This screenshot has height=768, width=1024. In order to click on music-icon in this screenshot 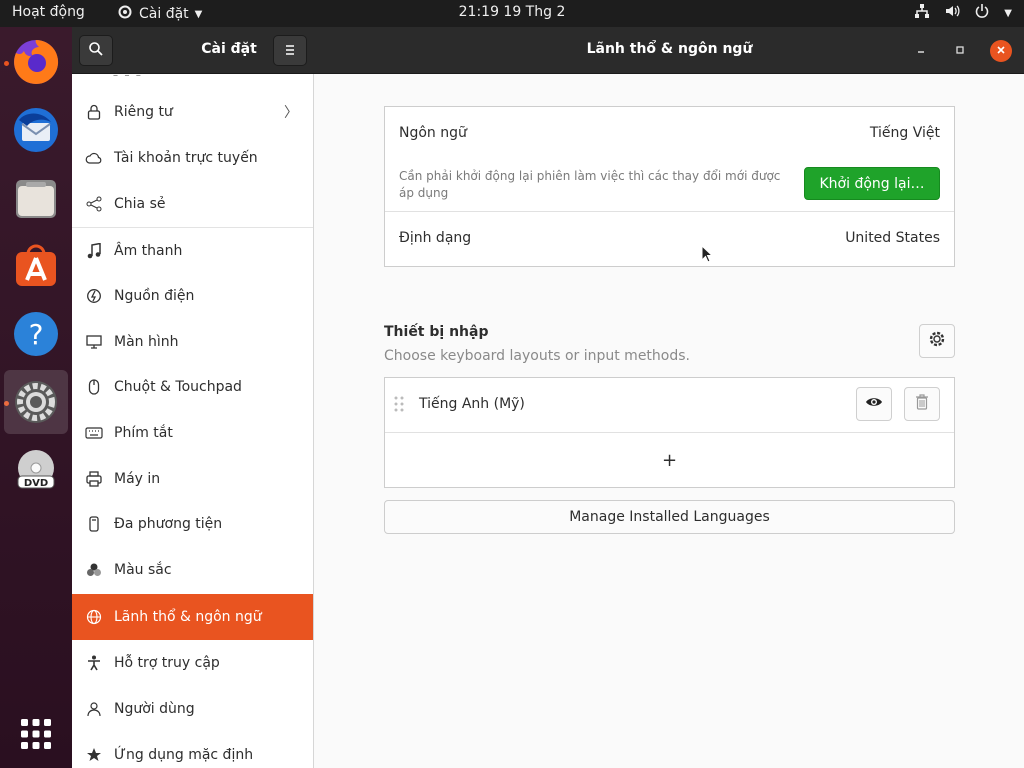, I will do `click(93, 251)`.